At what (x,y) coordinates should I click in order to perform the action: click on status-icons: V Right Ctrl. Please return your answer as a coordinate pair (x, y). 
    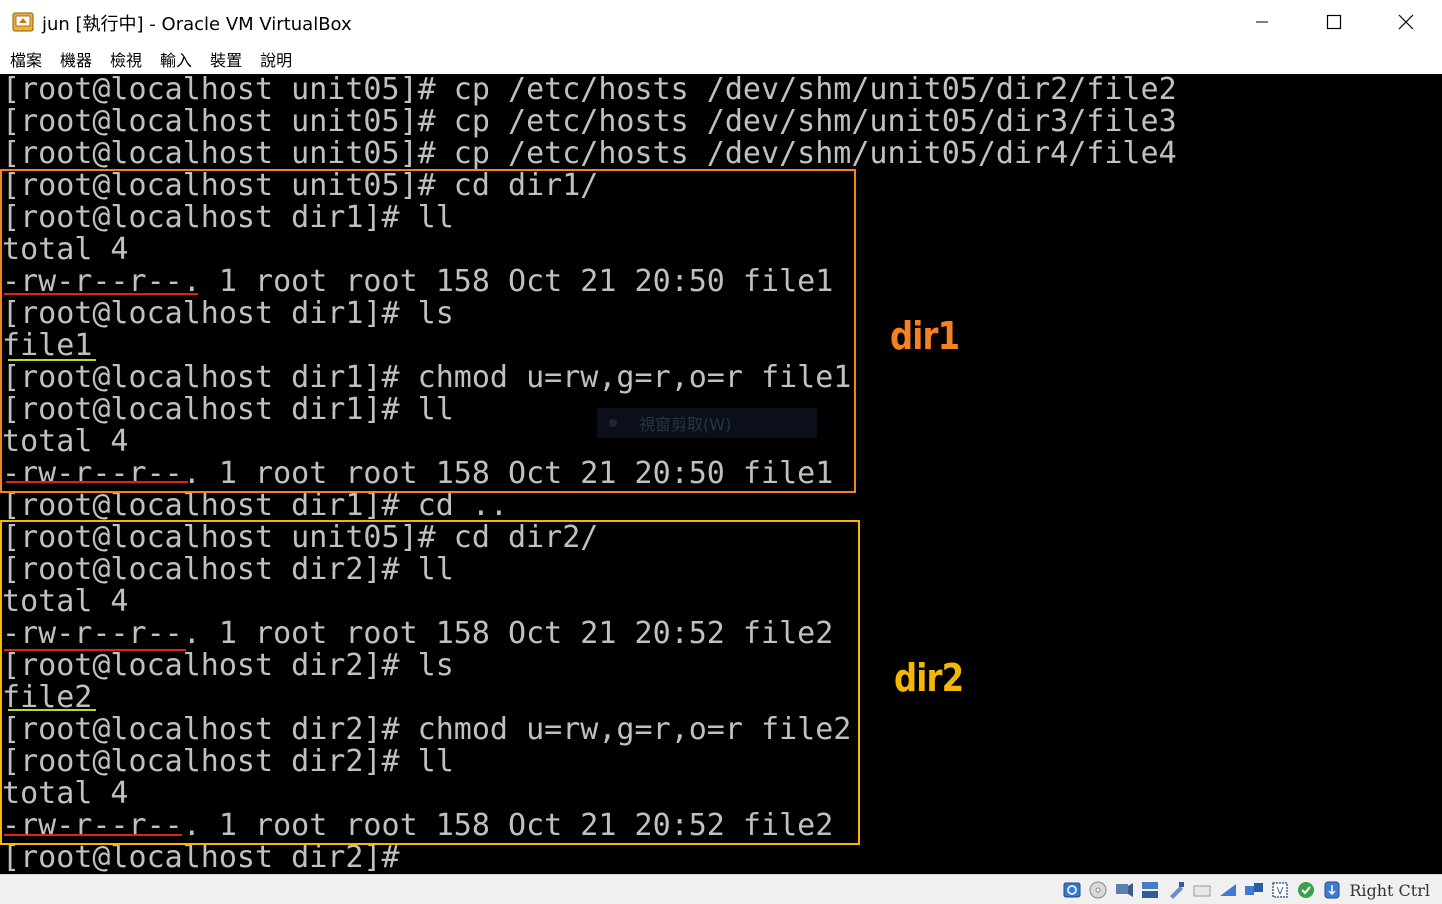
    Looking at the image, I should click on (1243, 890).